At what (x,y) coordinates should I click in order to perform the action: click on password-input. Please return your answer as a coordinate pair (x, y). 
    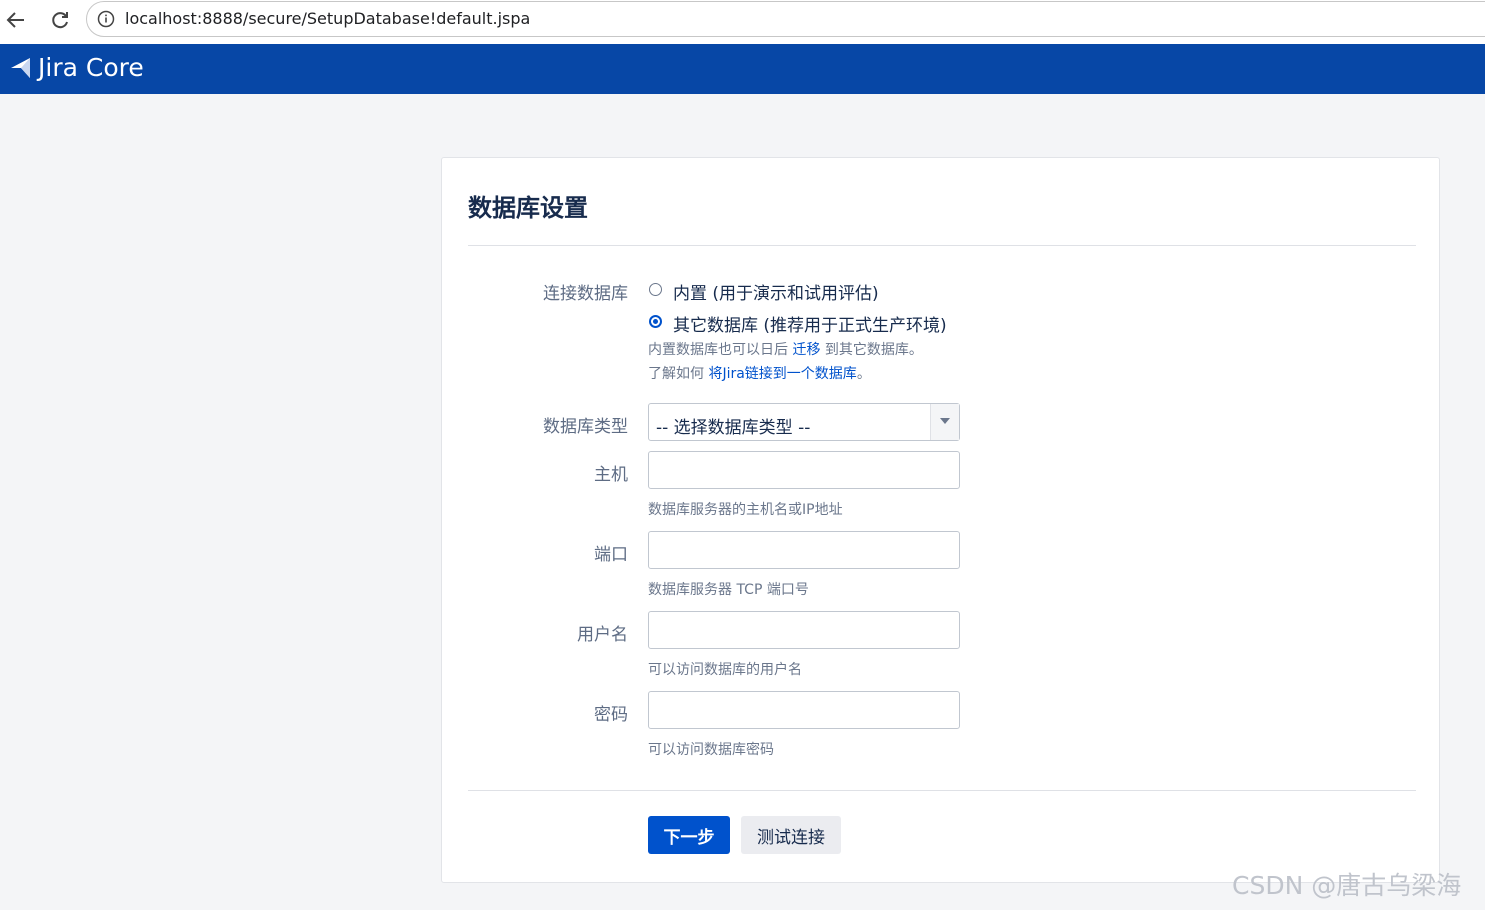
    Looking at the image, I should click on (804, 710).